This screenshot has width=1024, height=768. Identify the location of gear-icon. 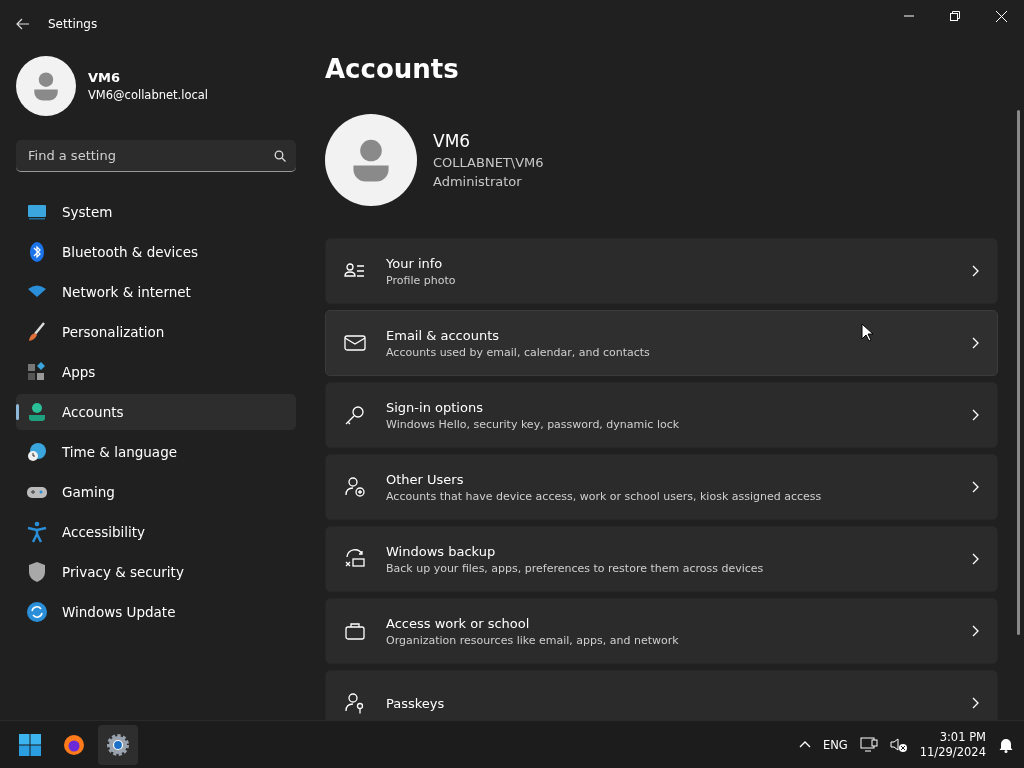
(118, 744).